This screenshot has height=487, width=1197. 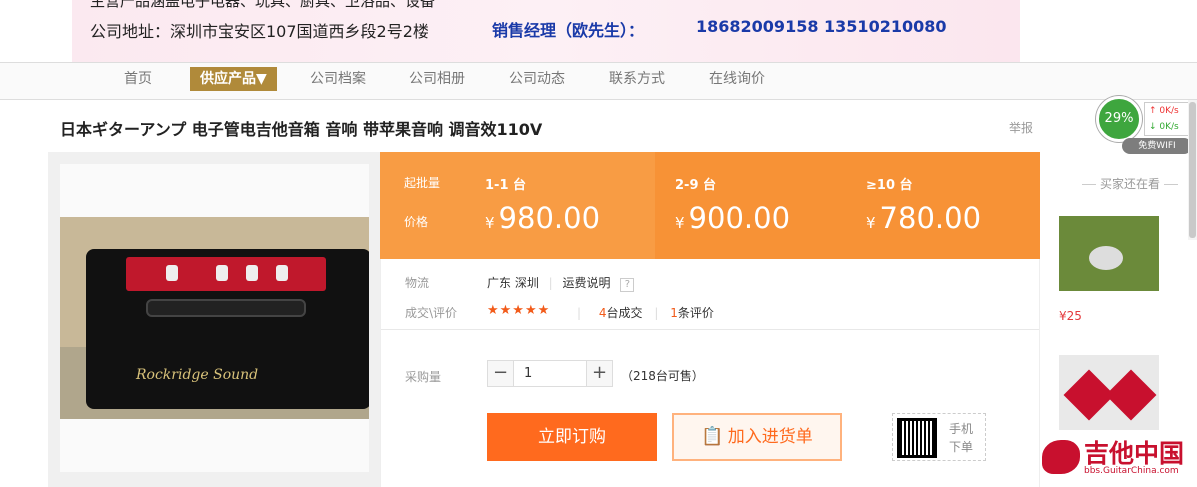 What do you see at coordinates (422, 183) in the screenshot?
I see `moq-label: 起批量` at bounding box center [422, 183].